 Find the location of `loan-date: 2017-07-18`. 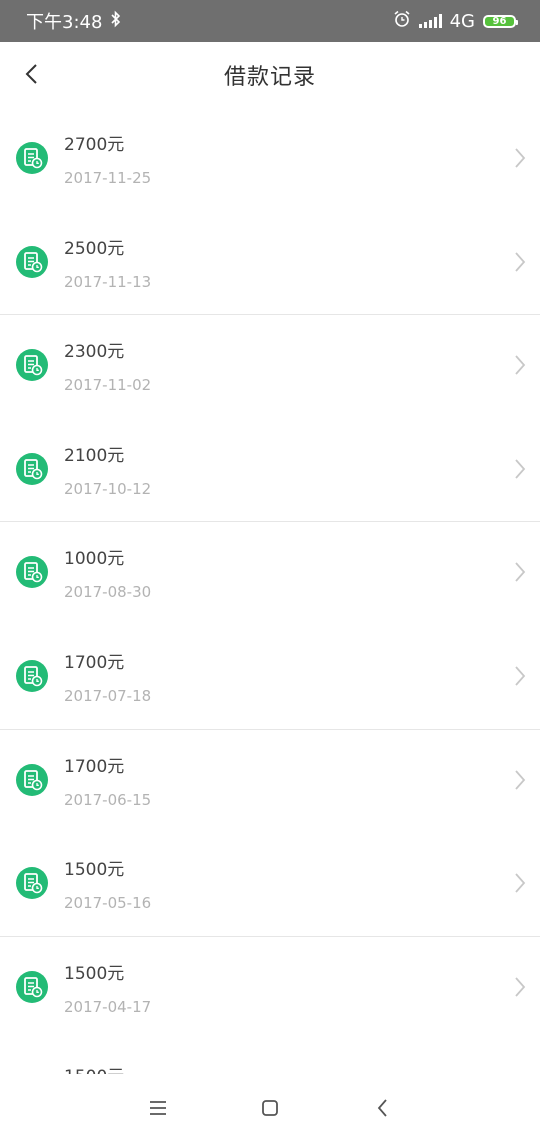

loan-date: 2017-07-18 is located at coordinates (108, 695).